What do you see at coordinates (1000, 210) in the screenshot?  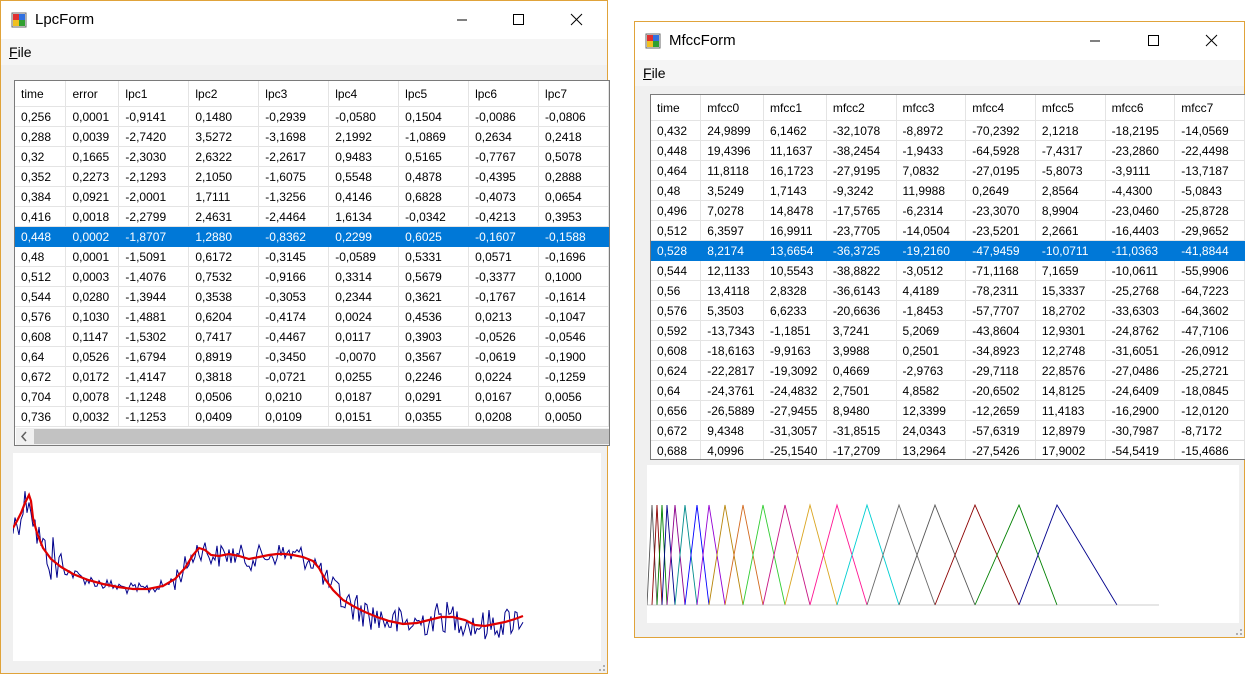 I see `table-cell: -23,3070` at bounding box center [1000, 210].